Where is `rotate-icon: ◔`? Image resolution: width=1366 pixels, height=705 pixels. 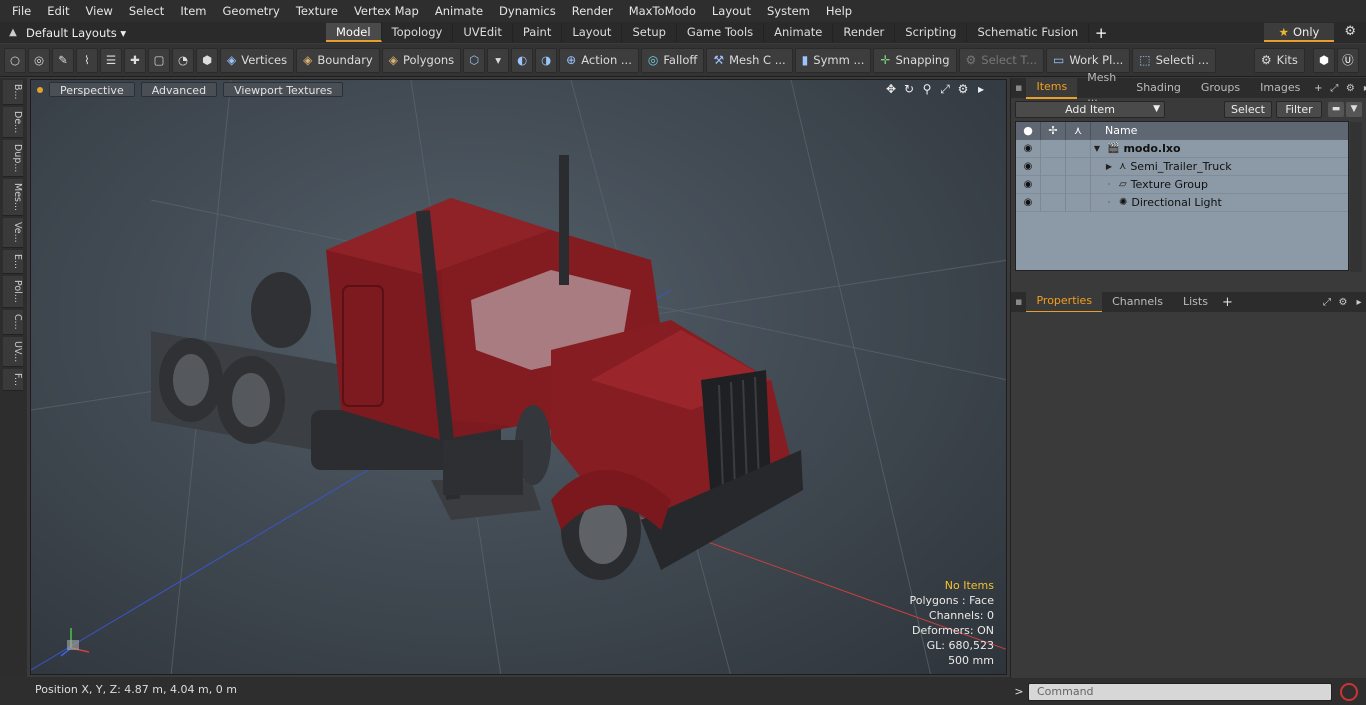
rotate-icon: ◔ is located at coordinates (183, 60).